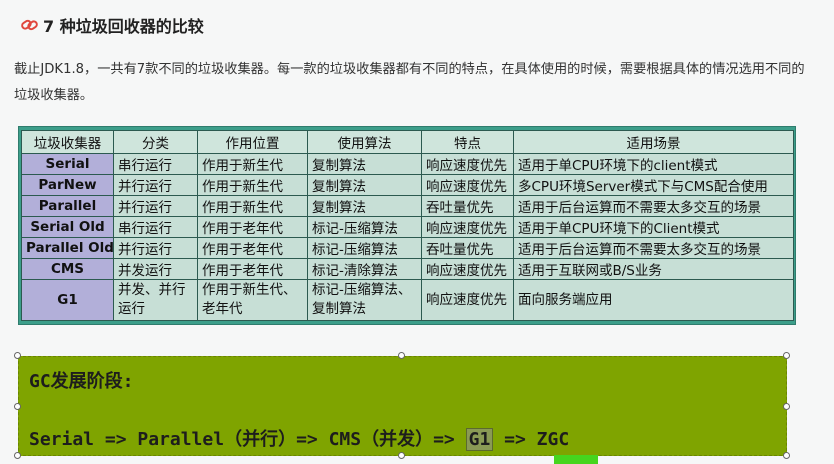 The height and width of the screenshot is (464, 834). I want to click on collector-name: G1, so click(67, 300).